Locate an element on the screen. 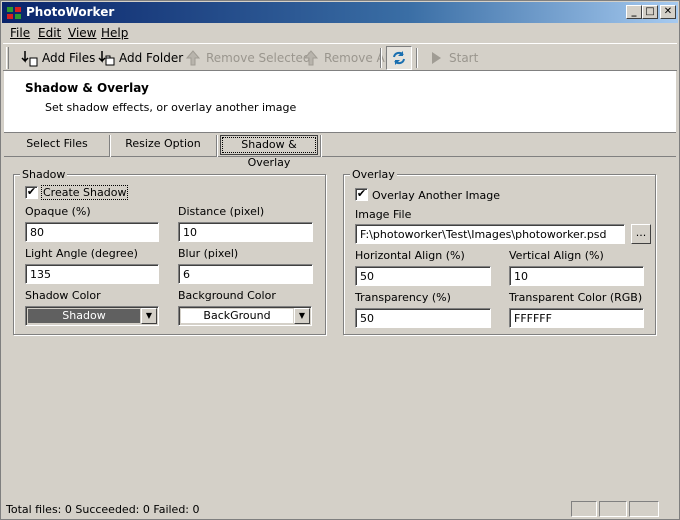 Image resolution: width=680 pixels, height=520 pixels. background-color-dropdown: BackGround ▼ is located at coordinates (245, 316).